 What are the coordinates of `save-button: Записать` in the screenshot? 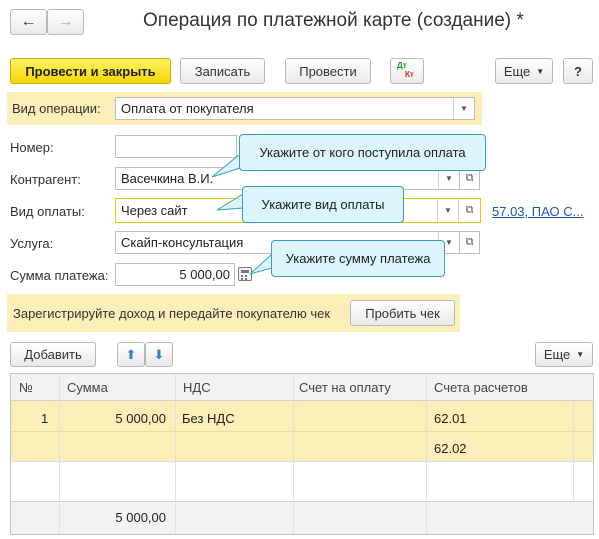 It's located at (222, 71).